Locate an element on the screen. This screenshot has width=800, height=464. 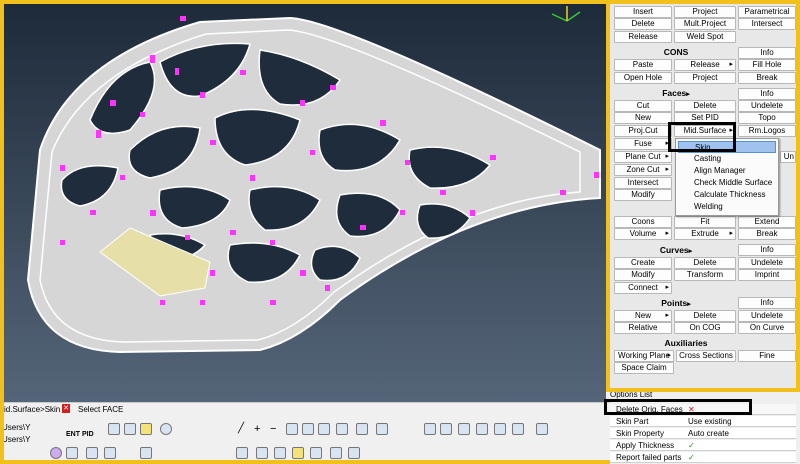
settings-icon is located at coordinates (542, 429).